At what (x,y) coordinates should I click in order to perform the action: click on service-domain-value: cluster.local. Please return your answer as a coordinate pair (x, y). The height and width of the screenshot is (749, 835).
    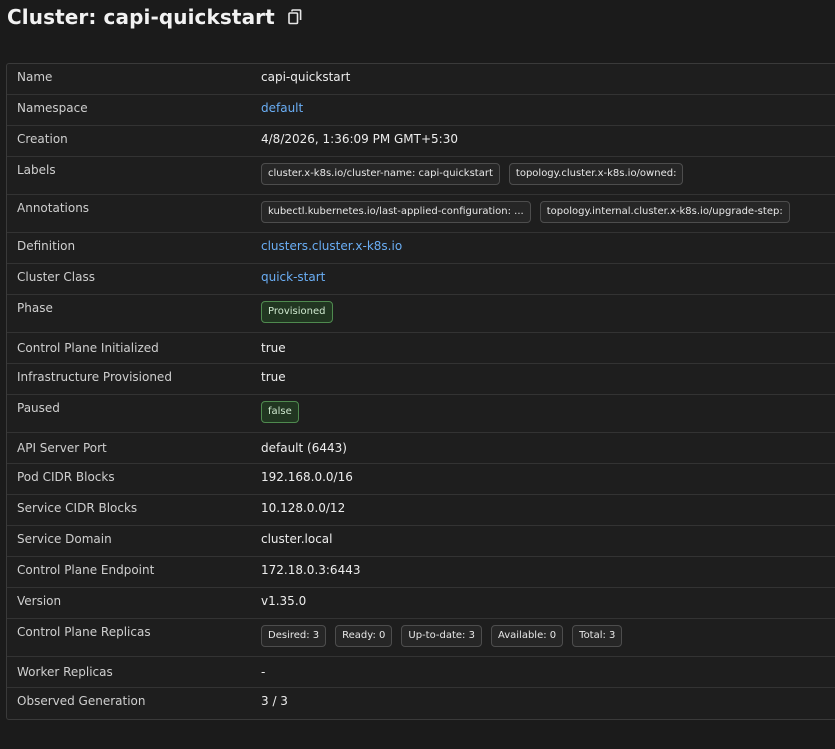
    Looking at the image, I should click on (297, 539).